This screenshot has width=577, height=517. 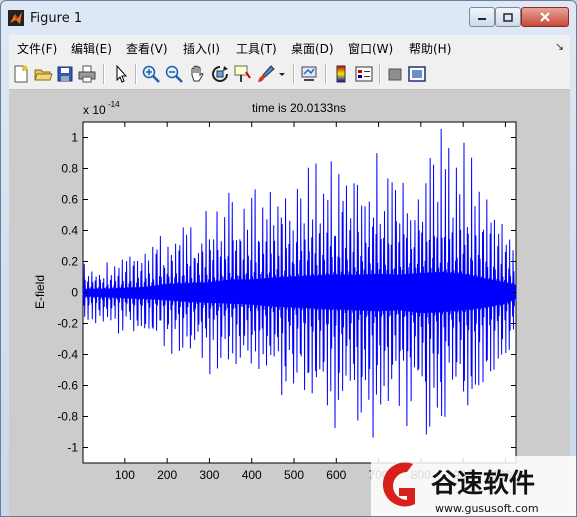 What do you see at coordinates (67, 324) in the screenshot?
I see `y-tick-label: -0.2` at bounding box center [67, 324].